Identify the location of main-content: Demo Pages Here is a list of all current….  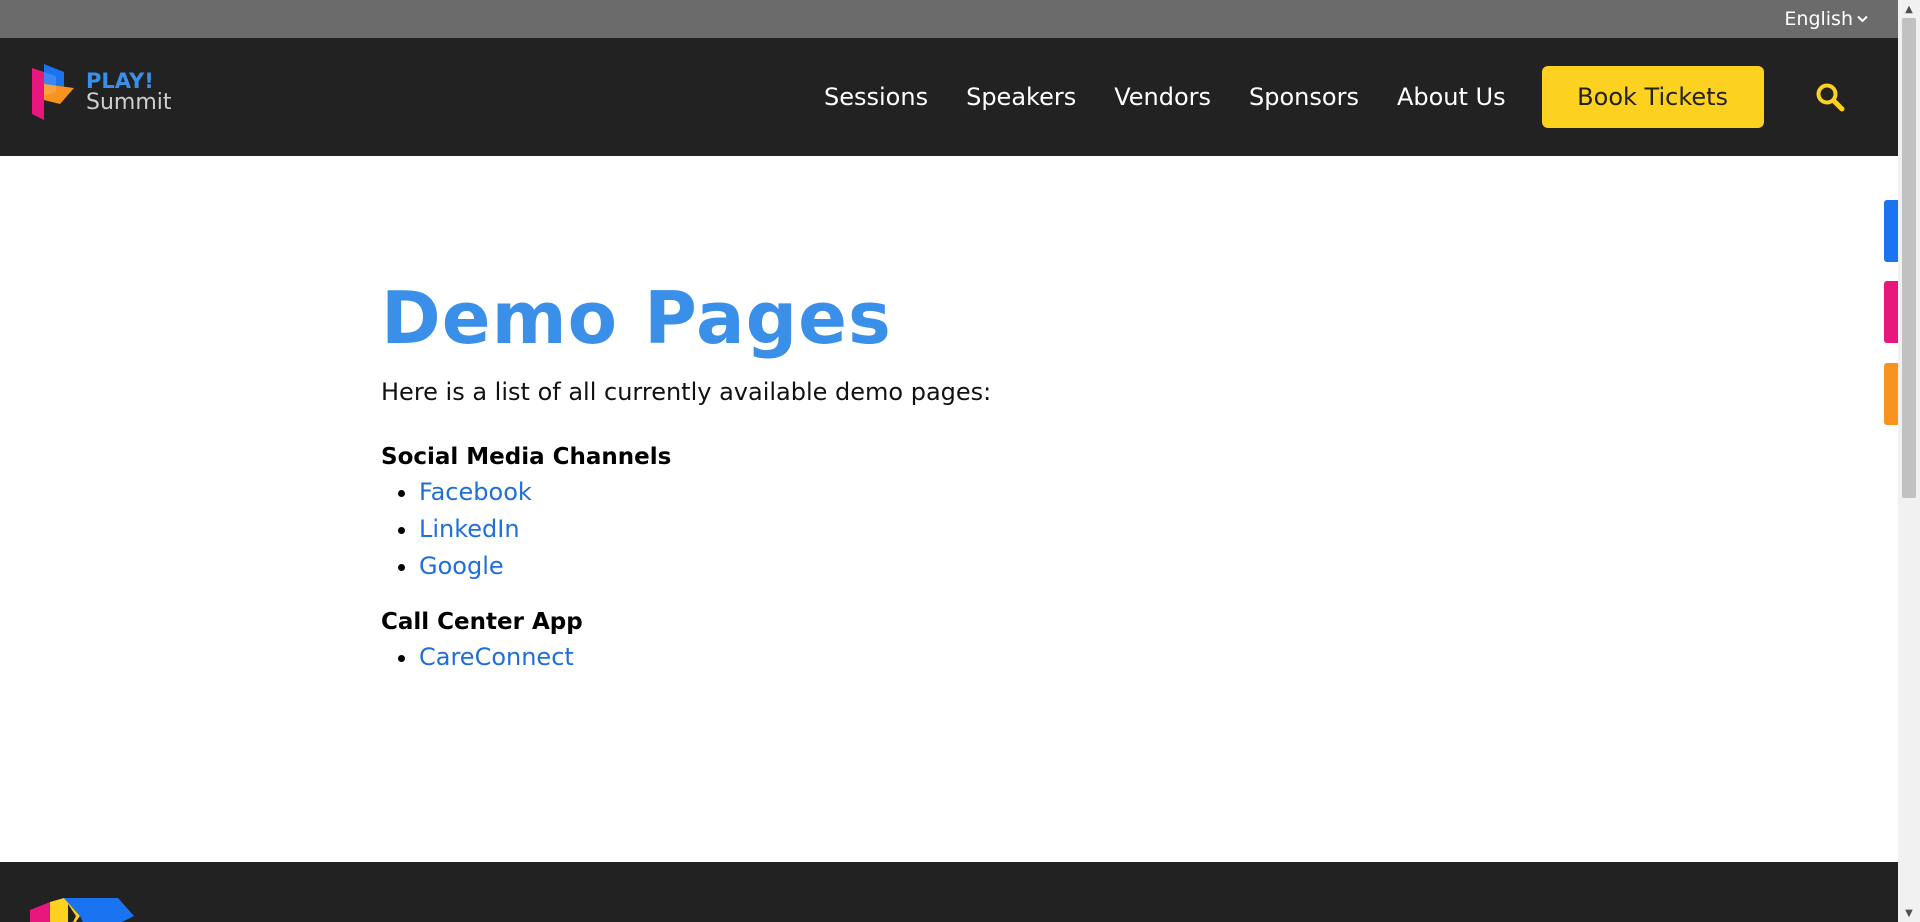
(686, 473).